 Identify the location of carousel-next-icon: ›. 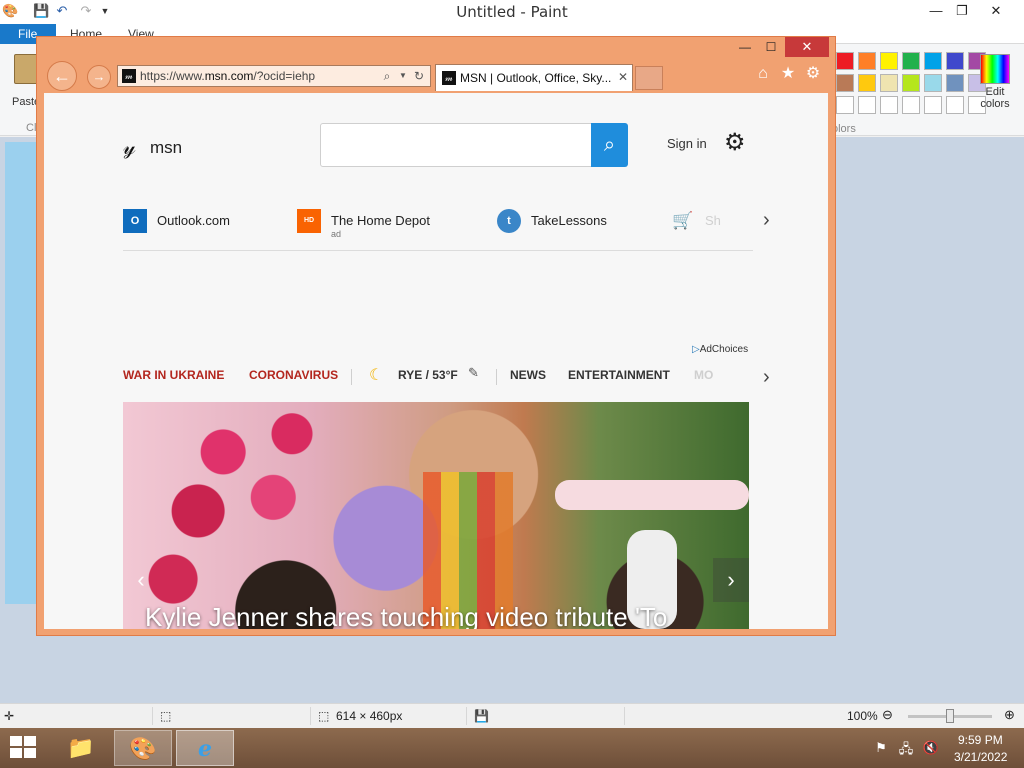
(731, 580).